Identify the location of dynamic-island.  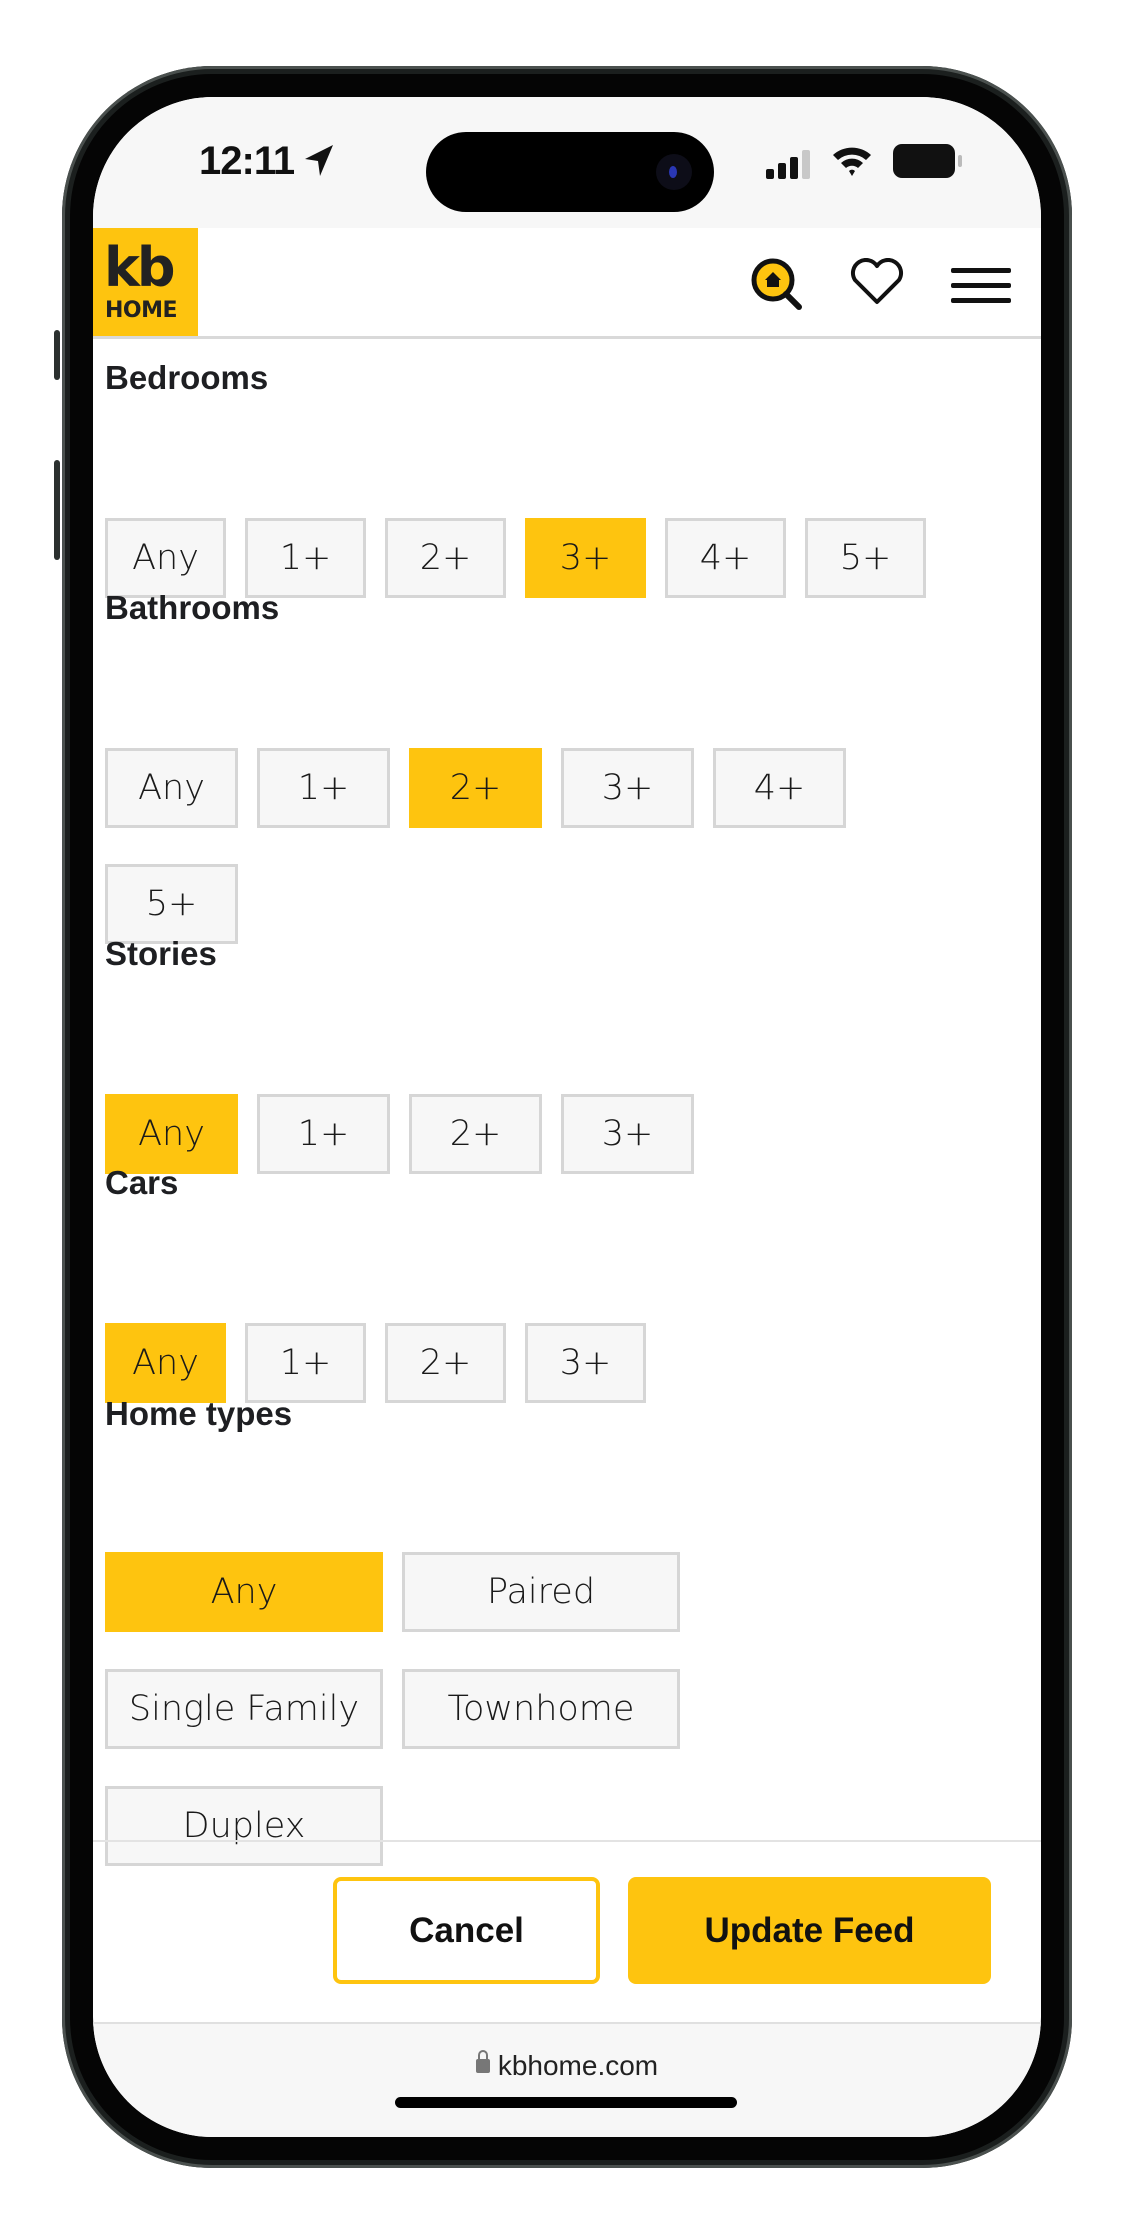
(570, 172).